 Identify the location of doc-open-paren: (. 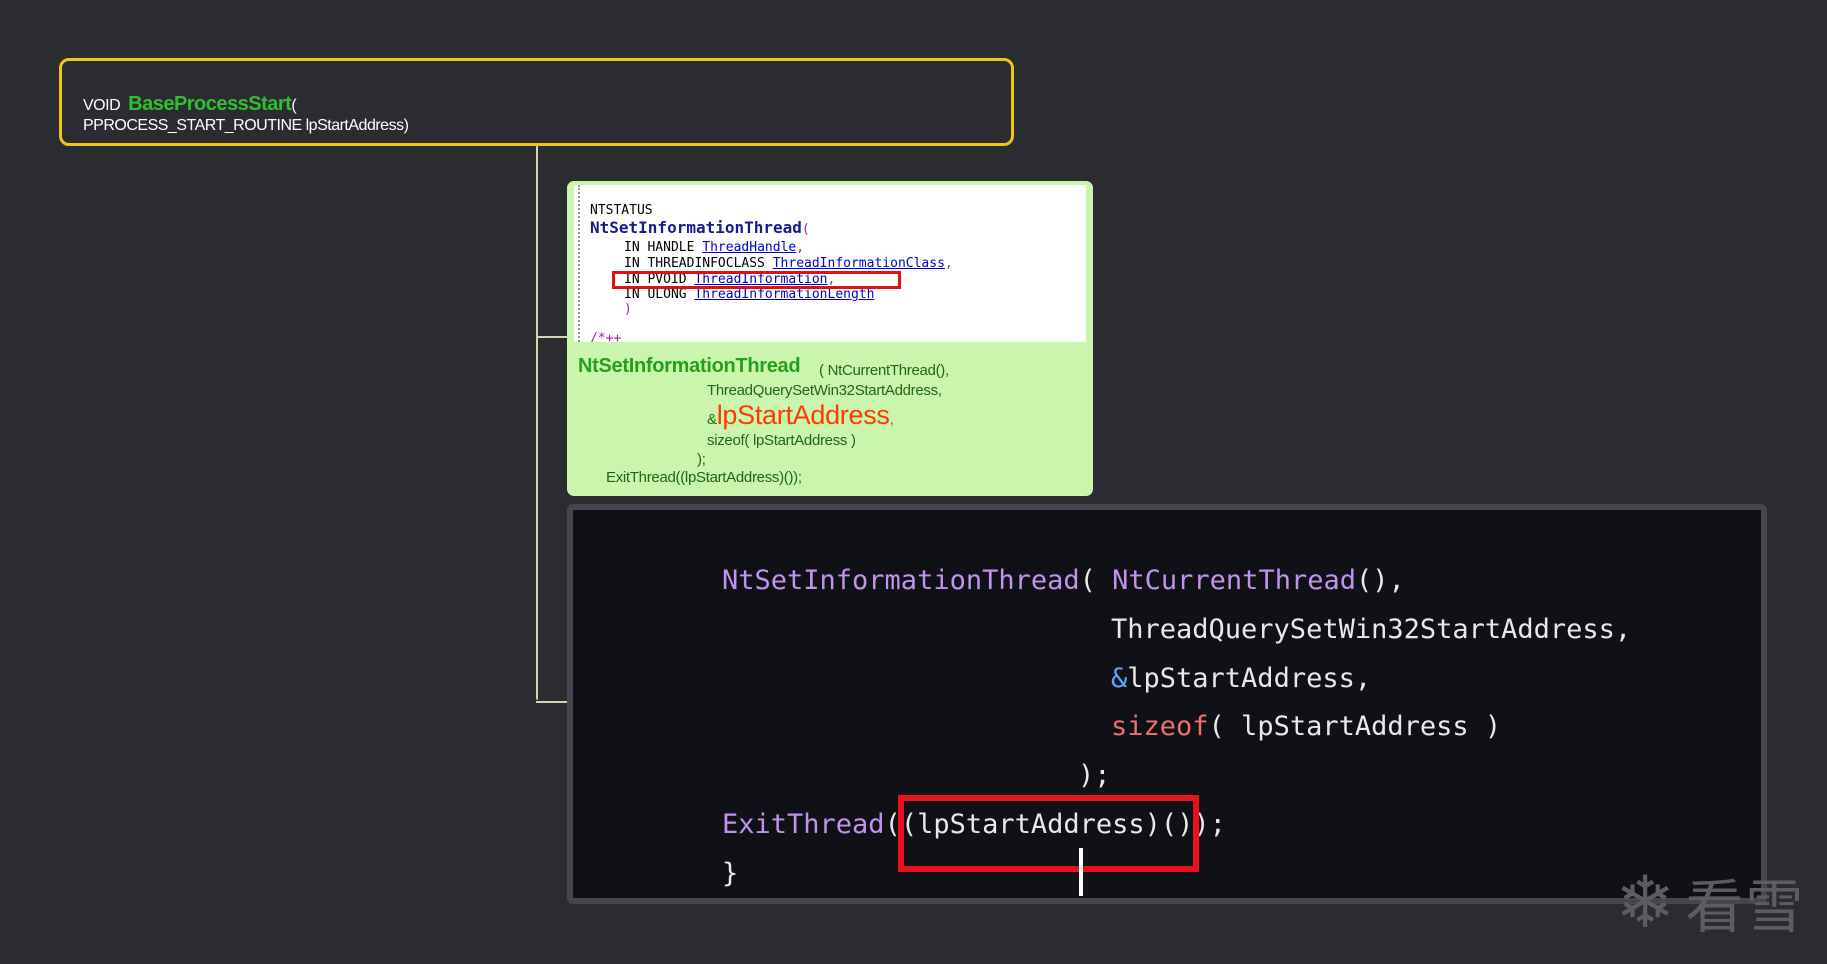
(805, 229).